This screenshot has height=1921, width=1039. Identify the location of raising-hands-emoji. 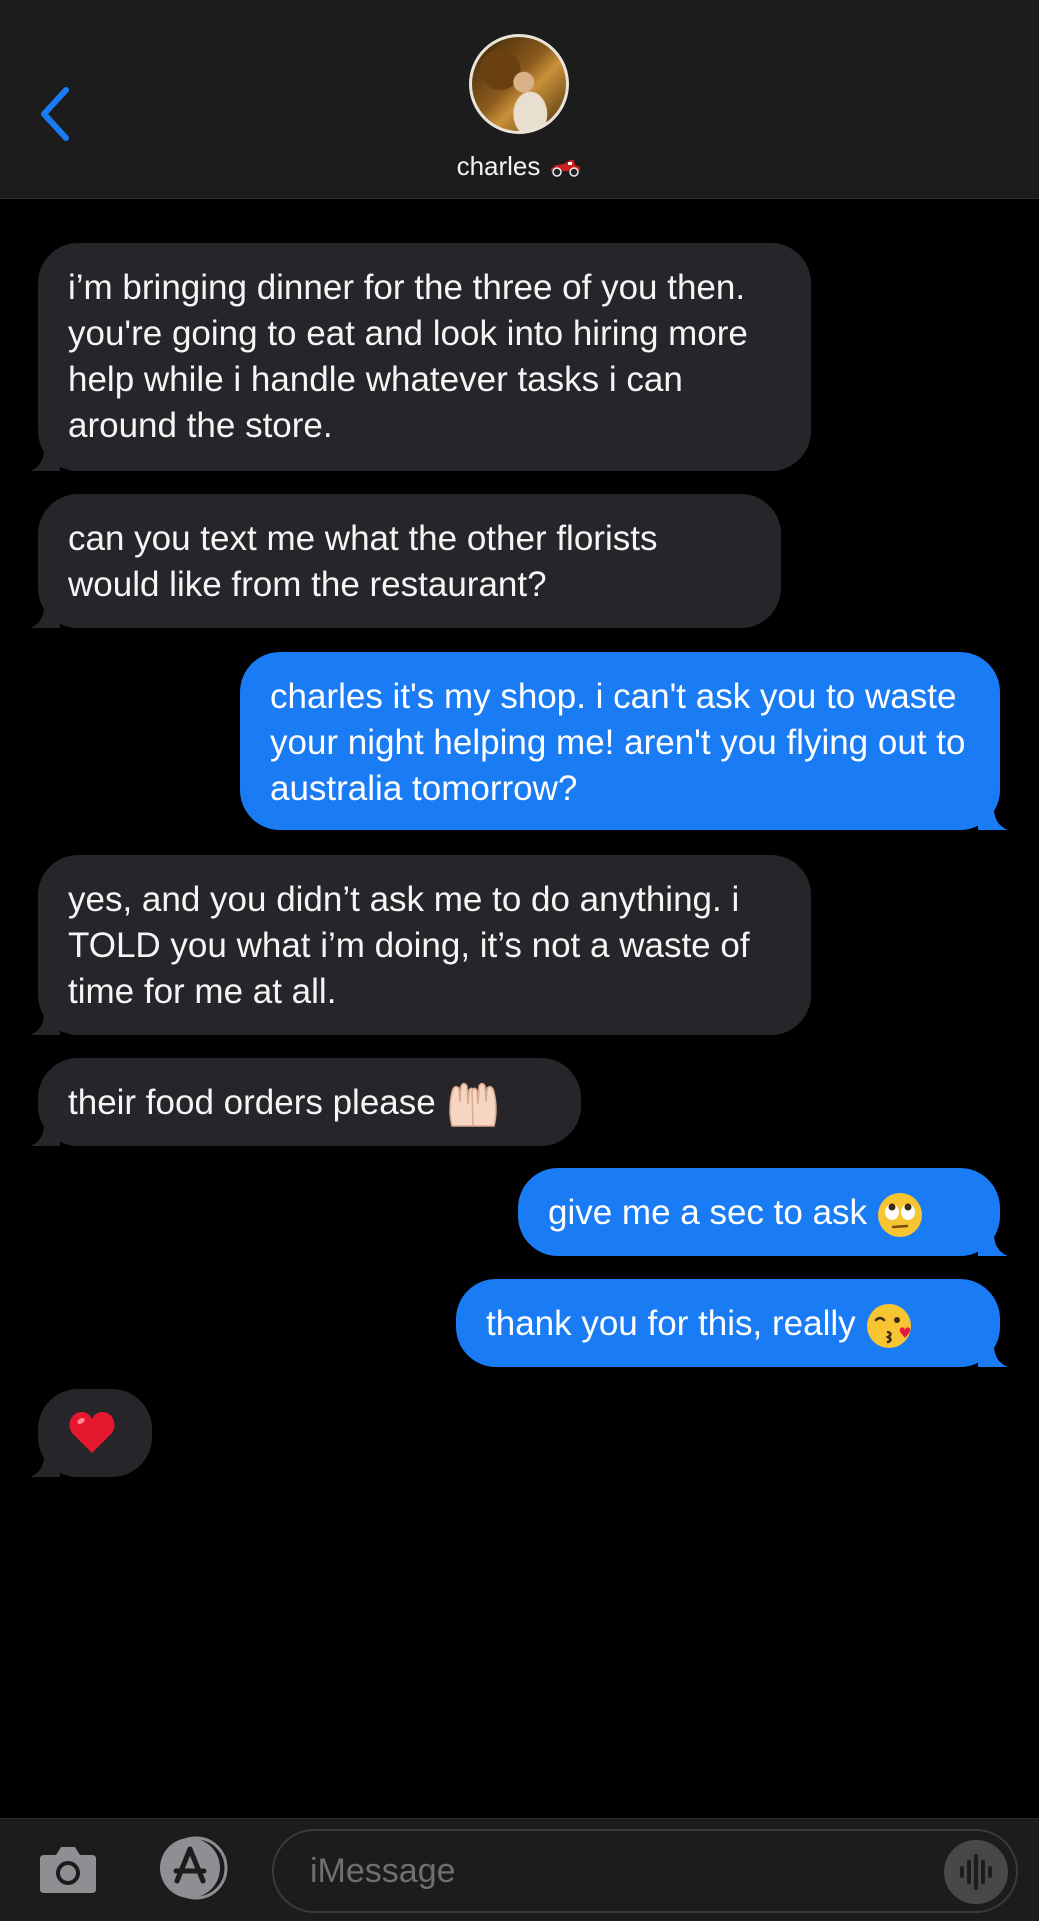
(472, 1104).